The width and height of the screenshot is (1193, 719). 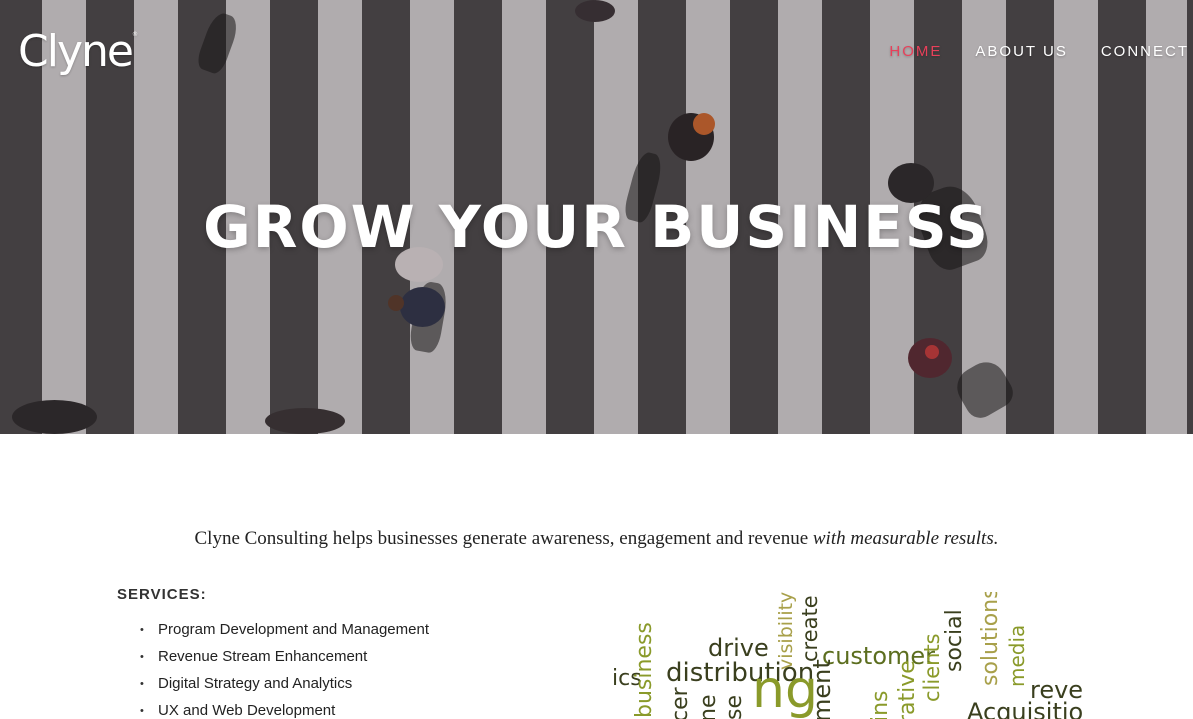 I want to click on wordcloud-word: clients, so click(x=932, y=667).